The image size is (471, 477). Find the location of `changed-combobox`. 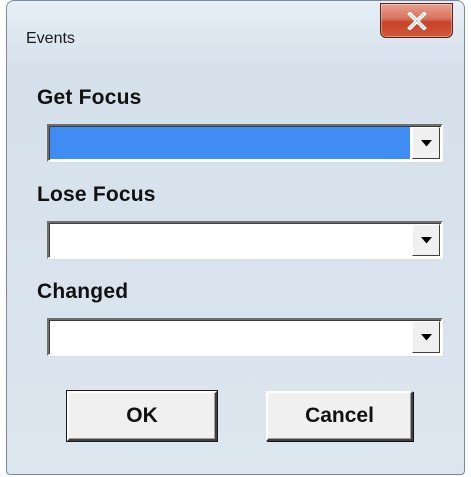

changed-combobox is located at coordinates (245, 337).